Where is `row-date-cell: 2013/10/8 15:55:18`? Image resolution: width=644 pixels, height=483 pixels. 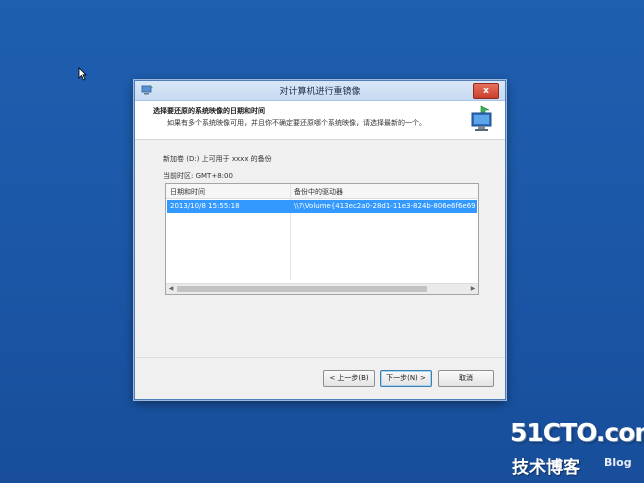 row-date-cell: 2013/10/8 15:55:18 is located at coordinates (205, 206).